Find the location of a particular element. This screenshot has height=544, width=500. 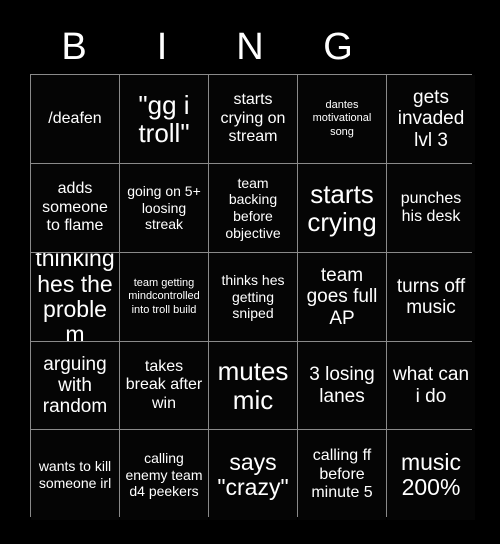

bingo-cell-label: calling enemy team d4 peekers is located at coordinates (164, 475).